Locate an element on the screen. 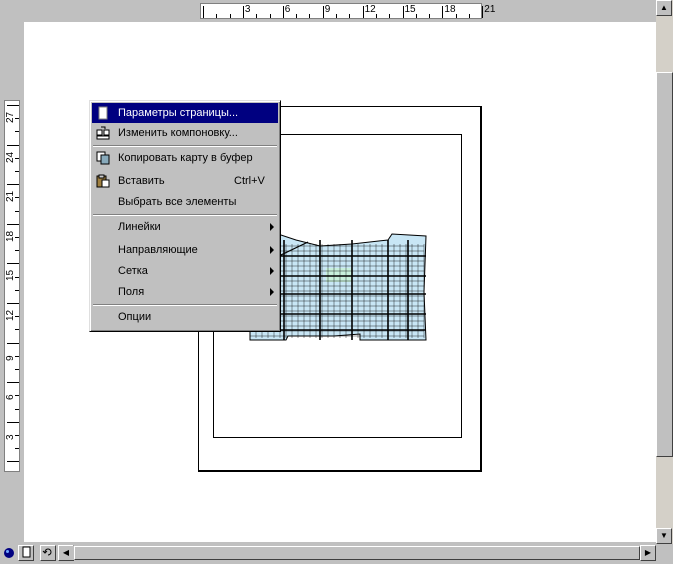 The image size is (673, 564). data-view-button is located at coordinates (9, 553).